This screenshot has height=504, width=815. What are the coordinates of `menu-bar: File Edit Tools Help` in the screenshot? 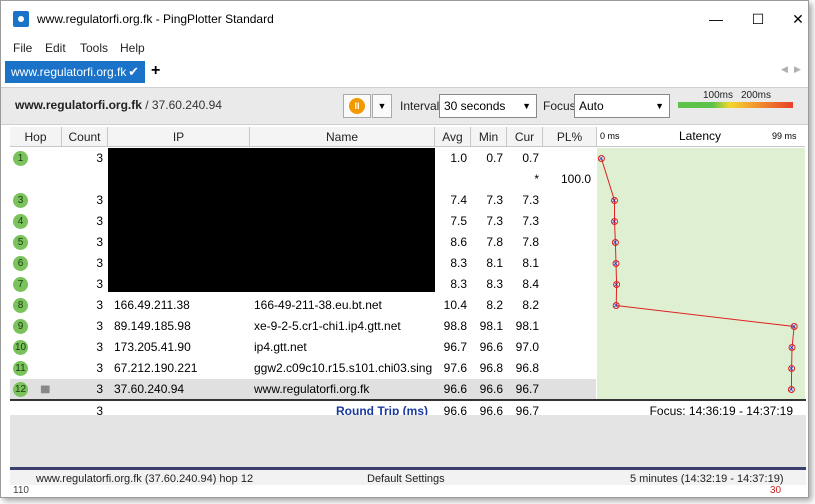 It's located at (404, 49).